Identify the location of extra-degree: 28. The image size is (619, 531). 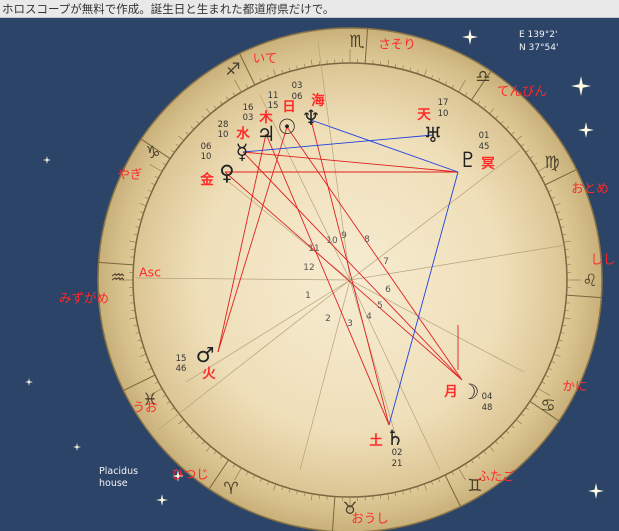
(223, 125).